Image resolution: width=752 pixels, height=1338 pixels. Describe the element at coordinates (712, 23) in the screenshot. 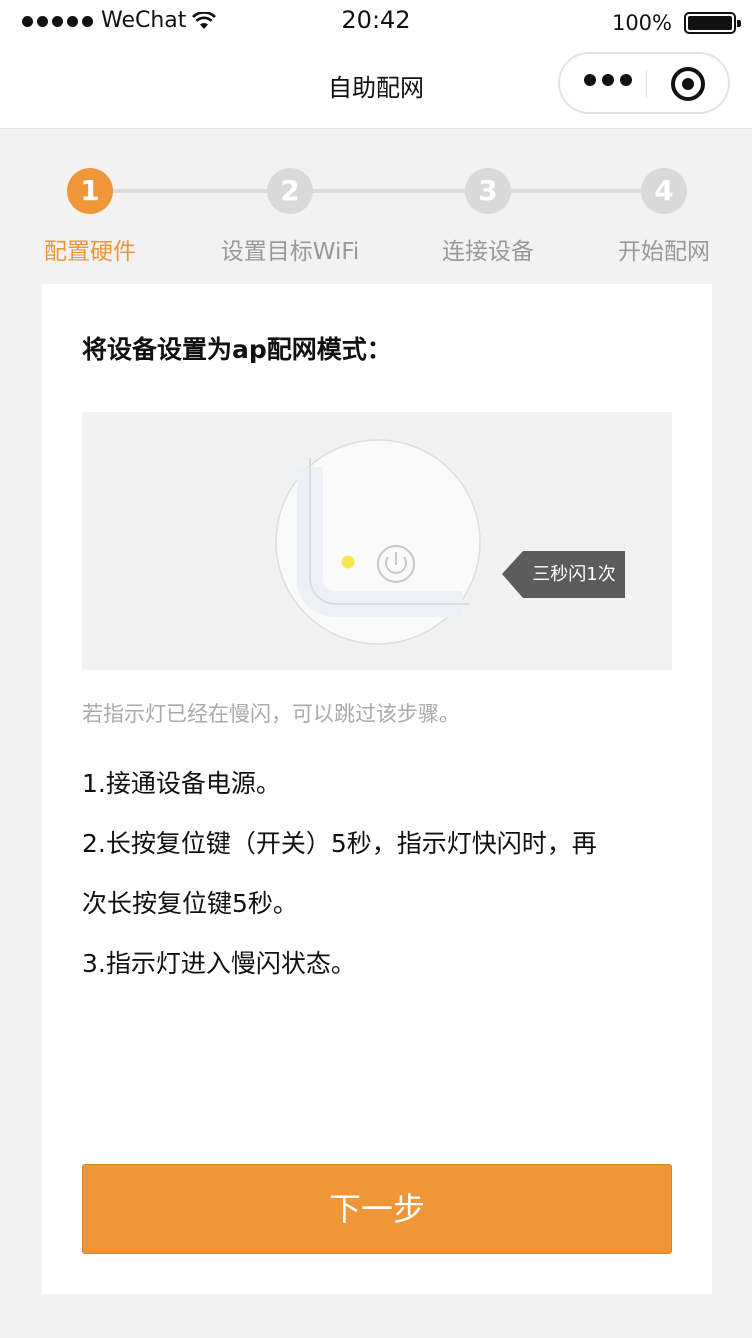

I see `battery-icon` at that location.